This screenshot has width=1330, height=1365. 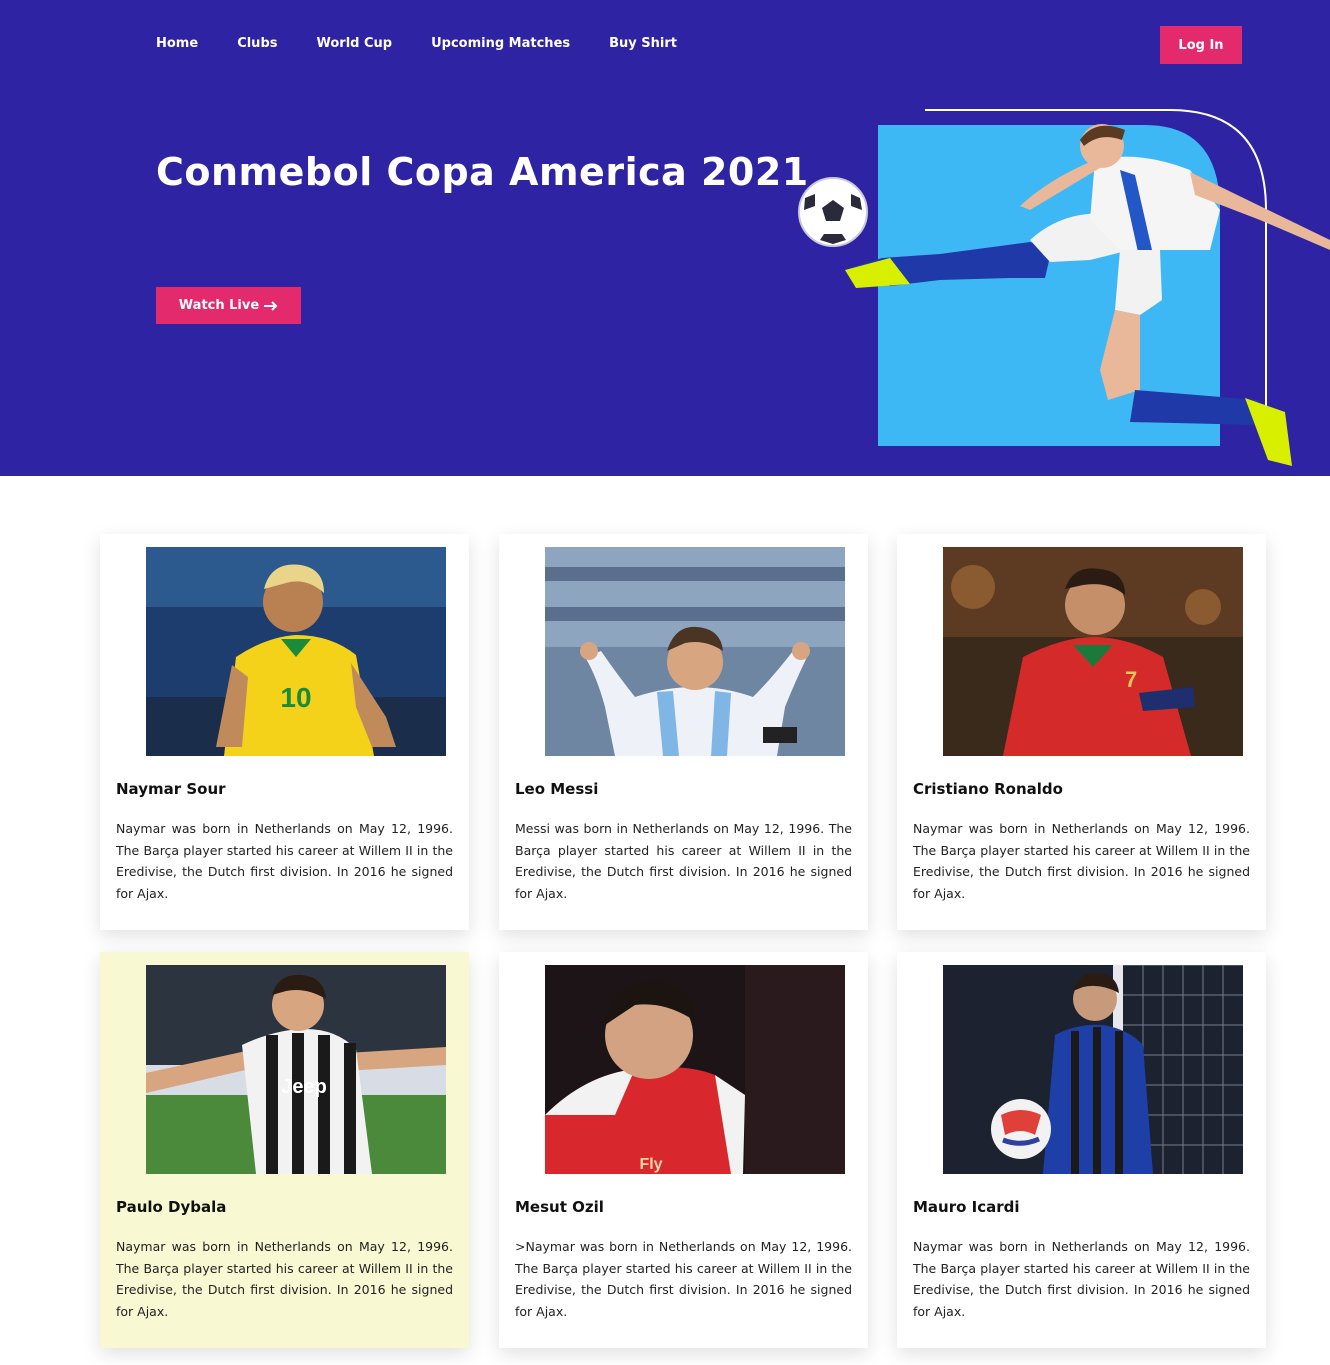 I want to click on player-name: Mauro Icardi, so click(x=966, y=1207).